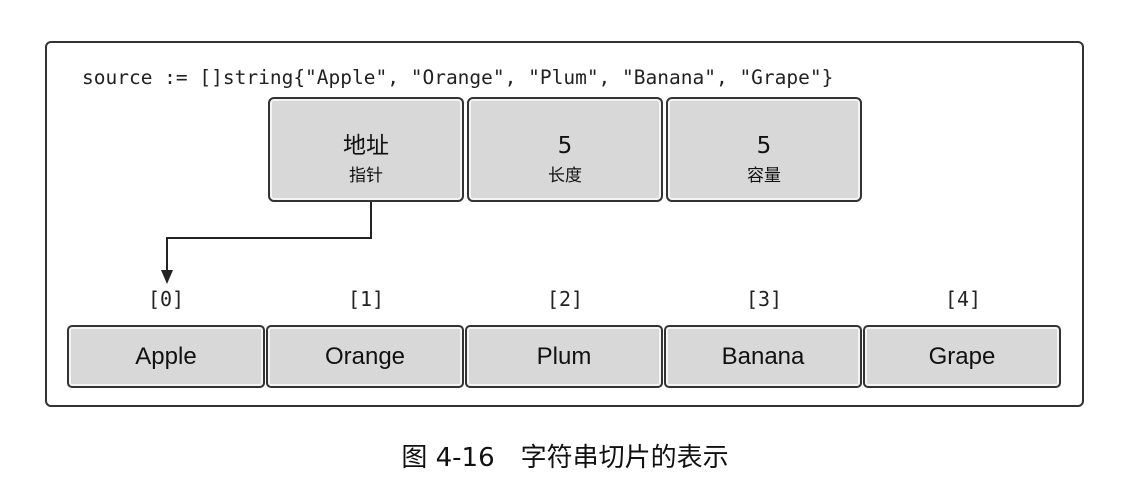 This screenshot has width=1130, height=504. What do you see at coordinates (764, 299) in the screenshot?
I see `index-label: [3]` at bounding box center [764, 299].